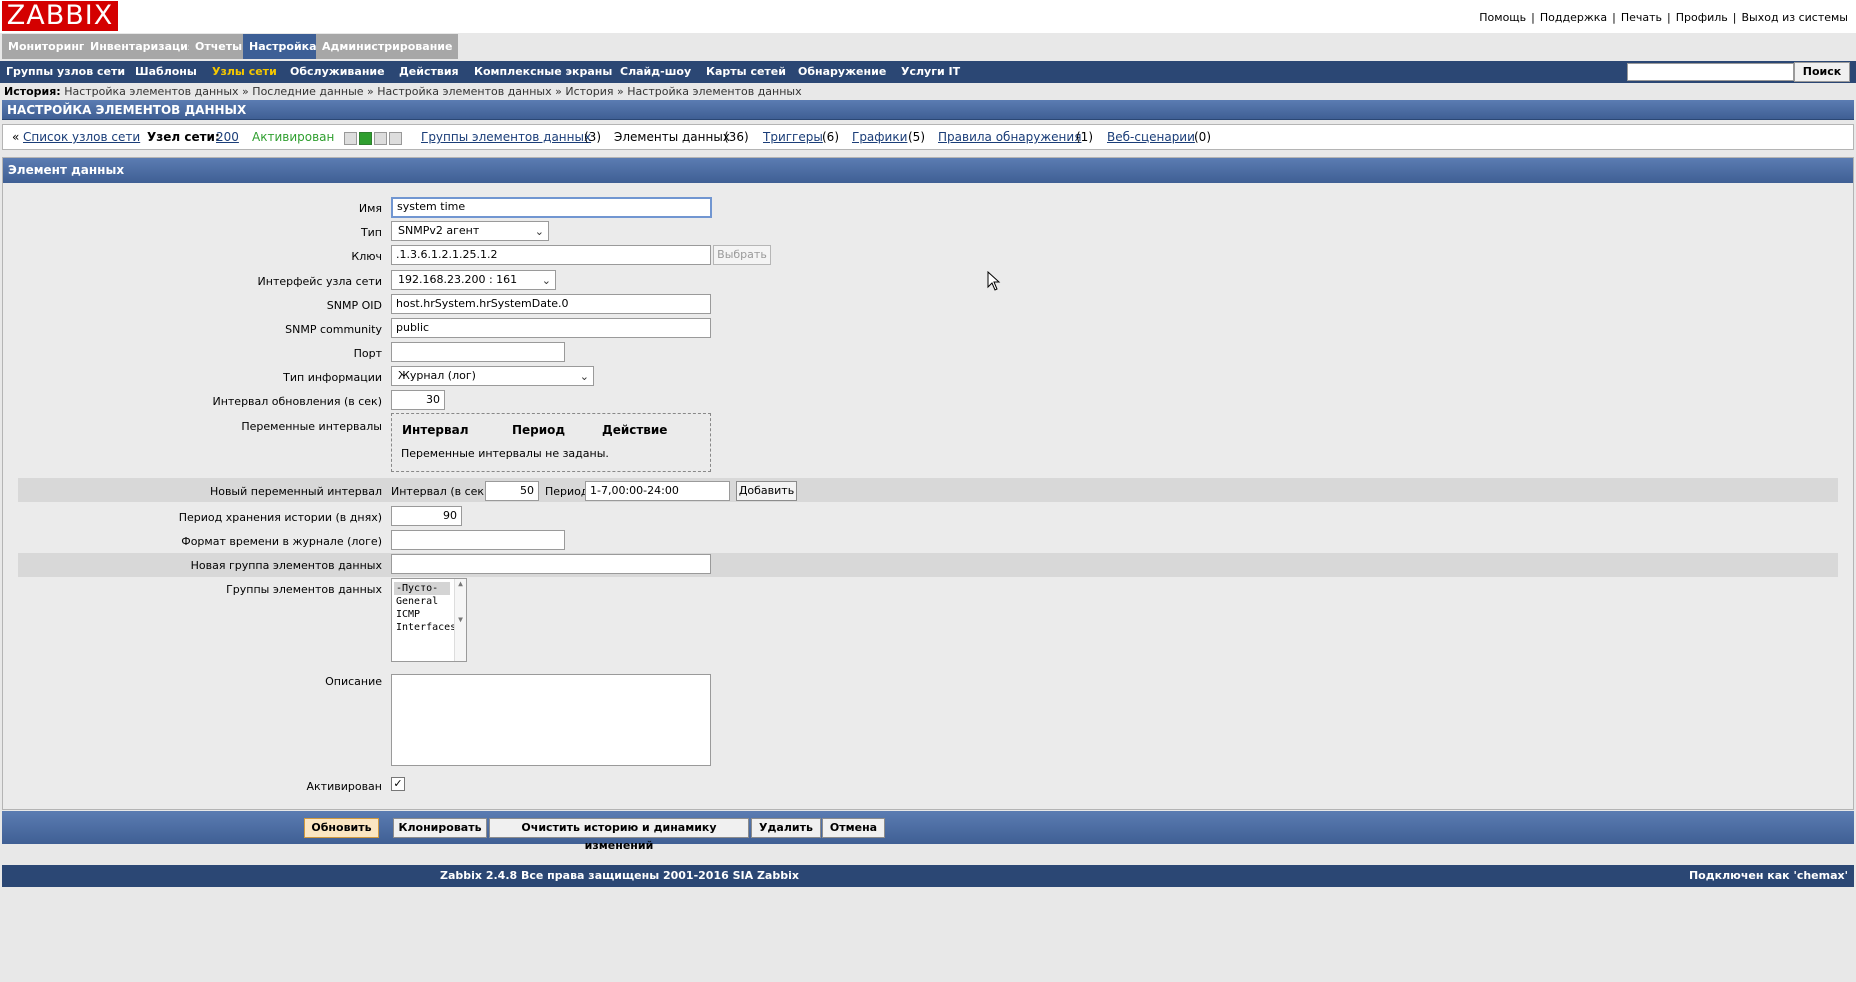  Describe the element at coordinates (635, 430) in the screenshot. I see `flex-header-action: Действие` at that location.